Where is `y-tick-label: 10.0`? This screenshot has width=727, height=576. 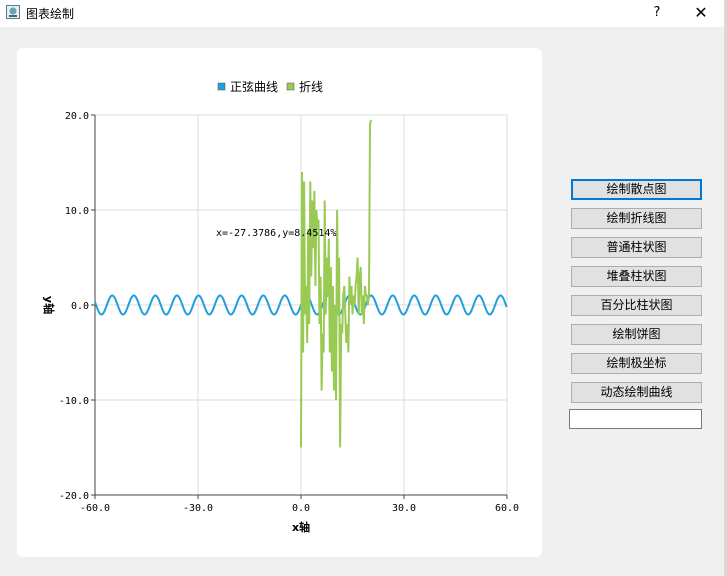
y-tick-label: 10.0 is located at coordinates (77, 211).